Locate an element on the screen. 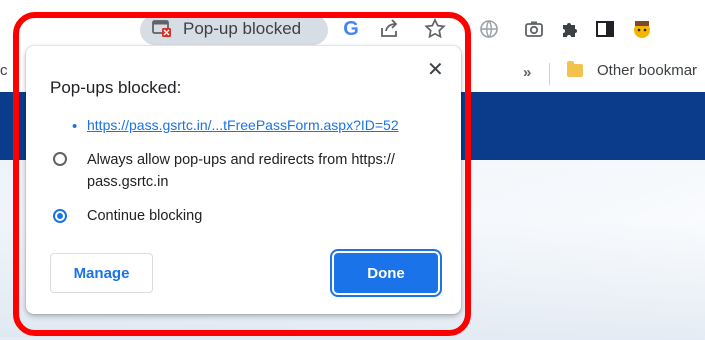 This screenshot has height=340, width=705. other-bookmarks-link: Other bookmar is located at coordinates (647, 70).